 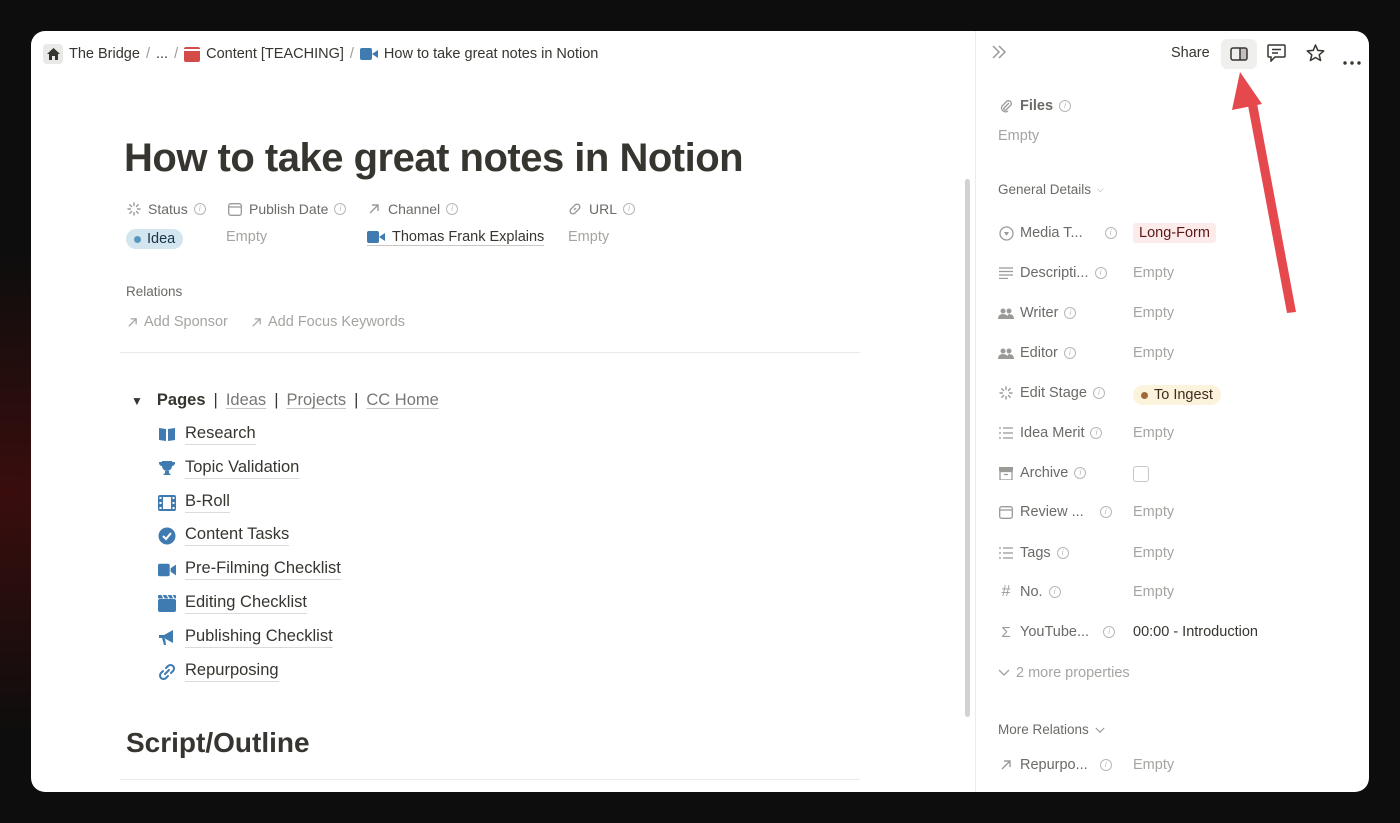 What do you see at coordinates (328, 322) in the screenshot?
I see `add-focus-keywords-button: Add Focus Keywords` at bounding box center [328, 322].